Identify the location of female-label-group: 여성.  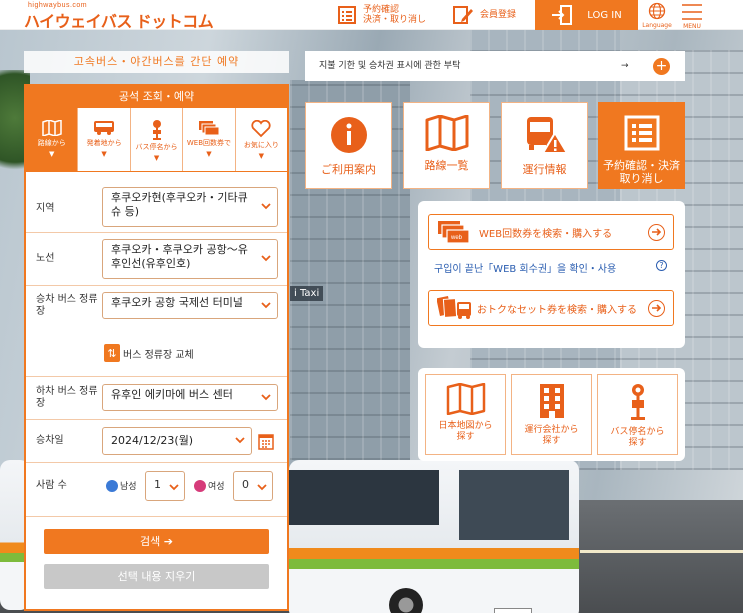
(209, 485).